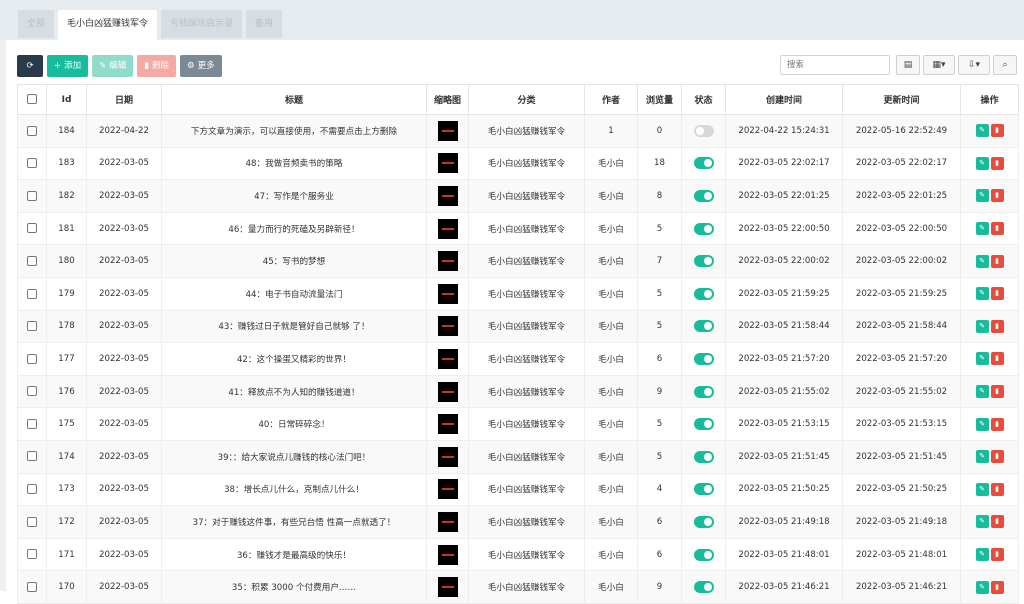 This screenshot has width=1024, height=604. What do you see at coordinates (32, 99) in the screenshot?
I see `select-all-checkbox` at bounding box center [32, 99].